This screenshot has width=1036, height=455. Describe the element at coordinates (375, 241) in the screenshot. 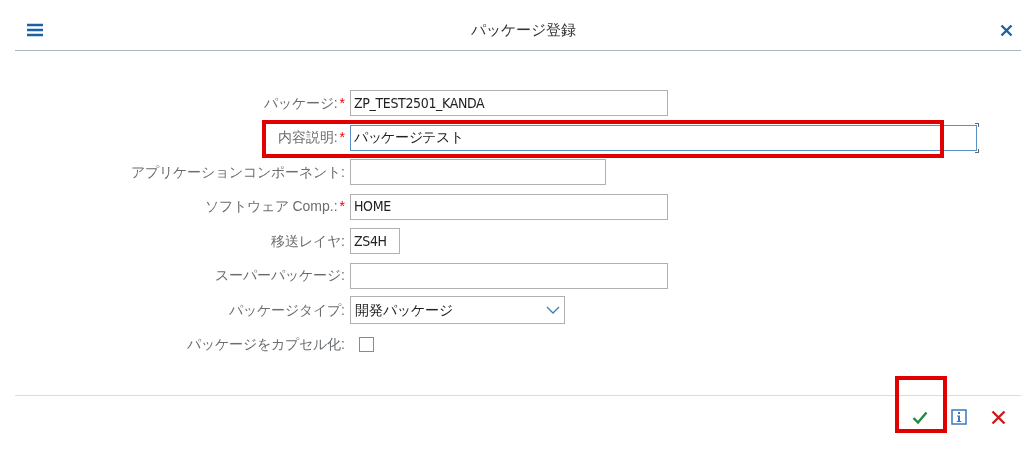

I see `text-field: ZS4H` at that location.